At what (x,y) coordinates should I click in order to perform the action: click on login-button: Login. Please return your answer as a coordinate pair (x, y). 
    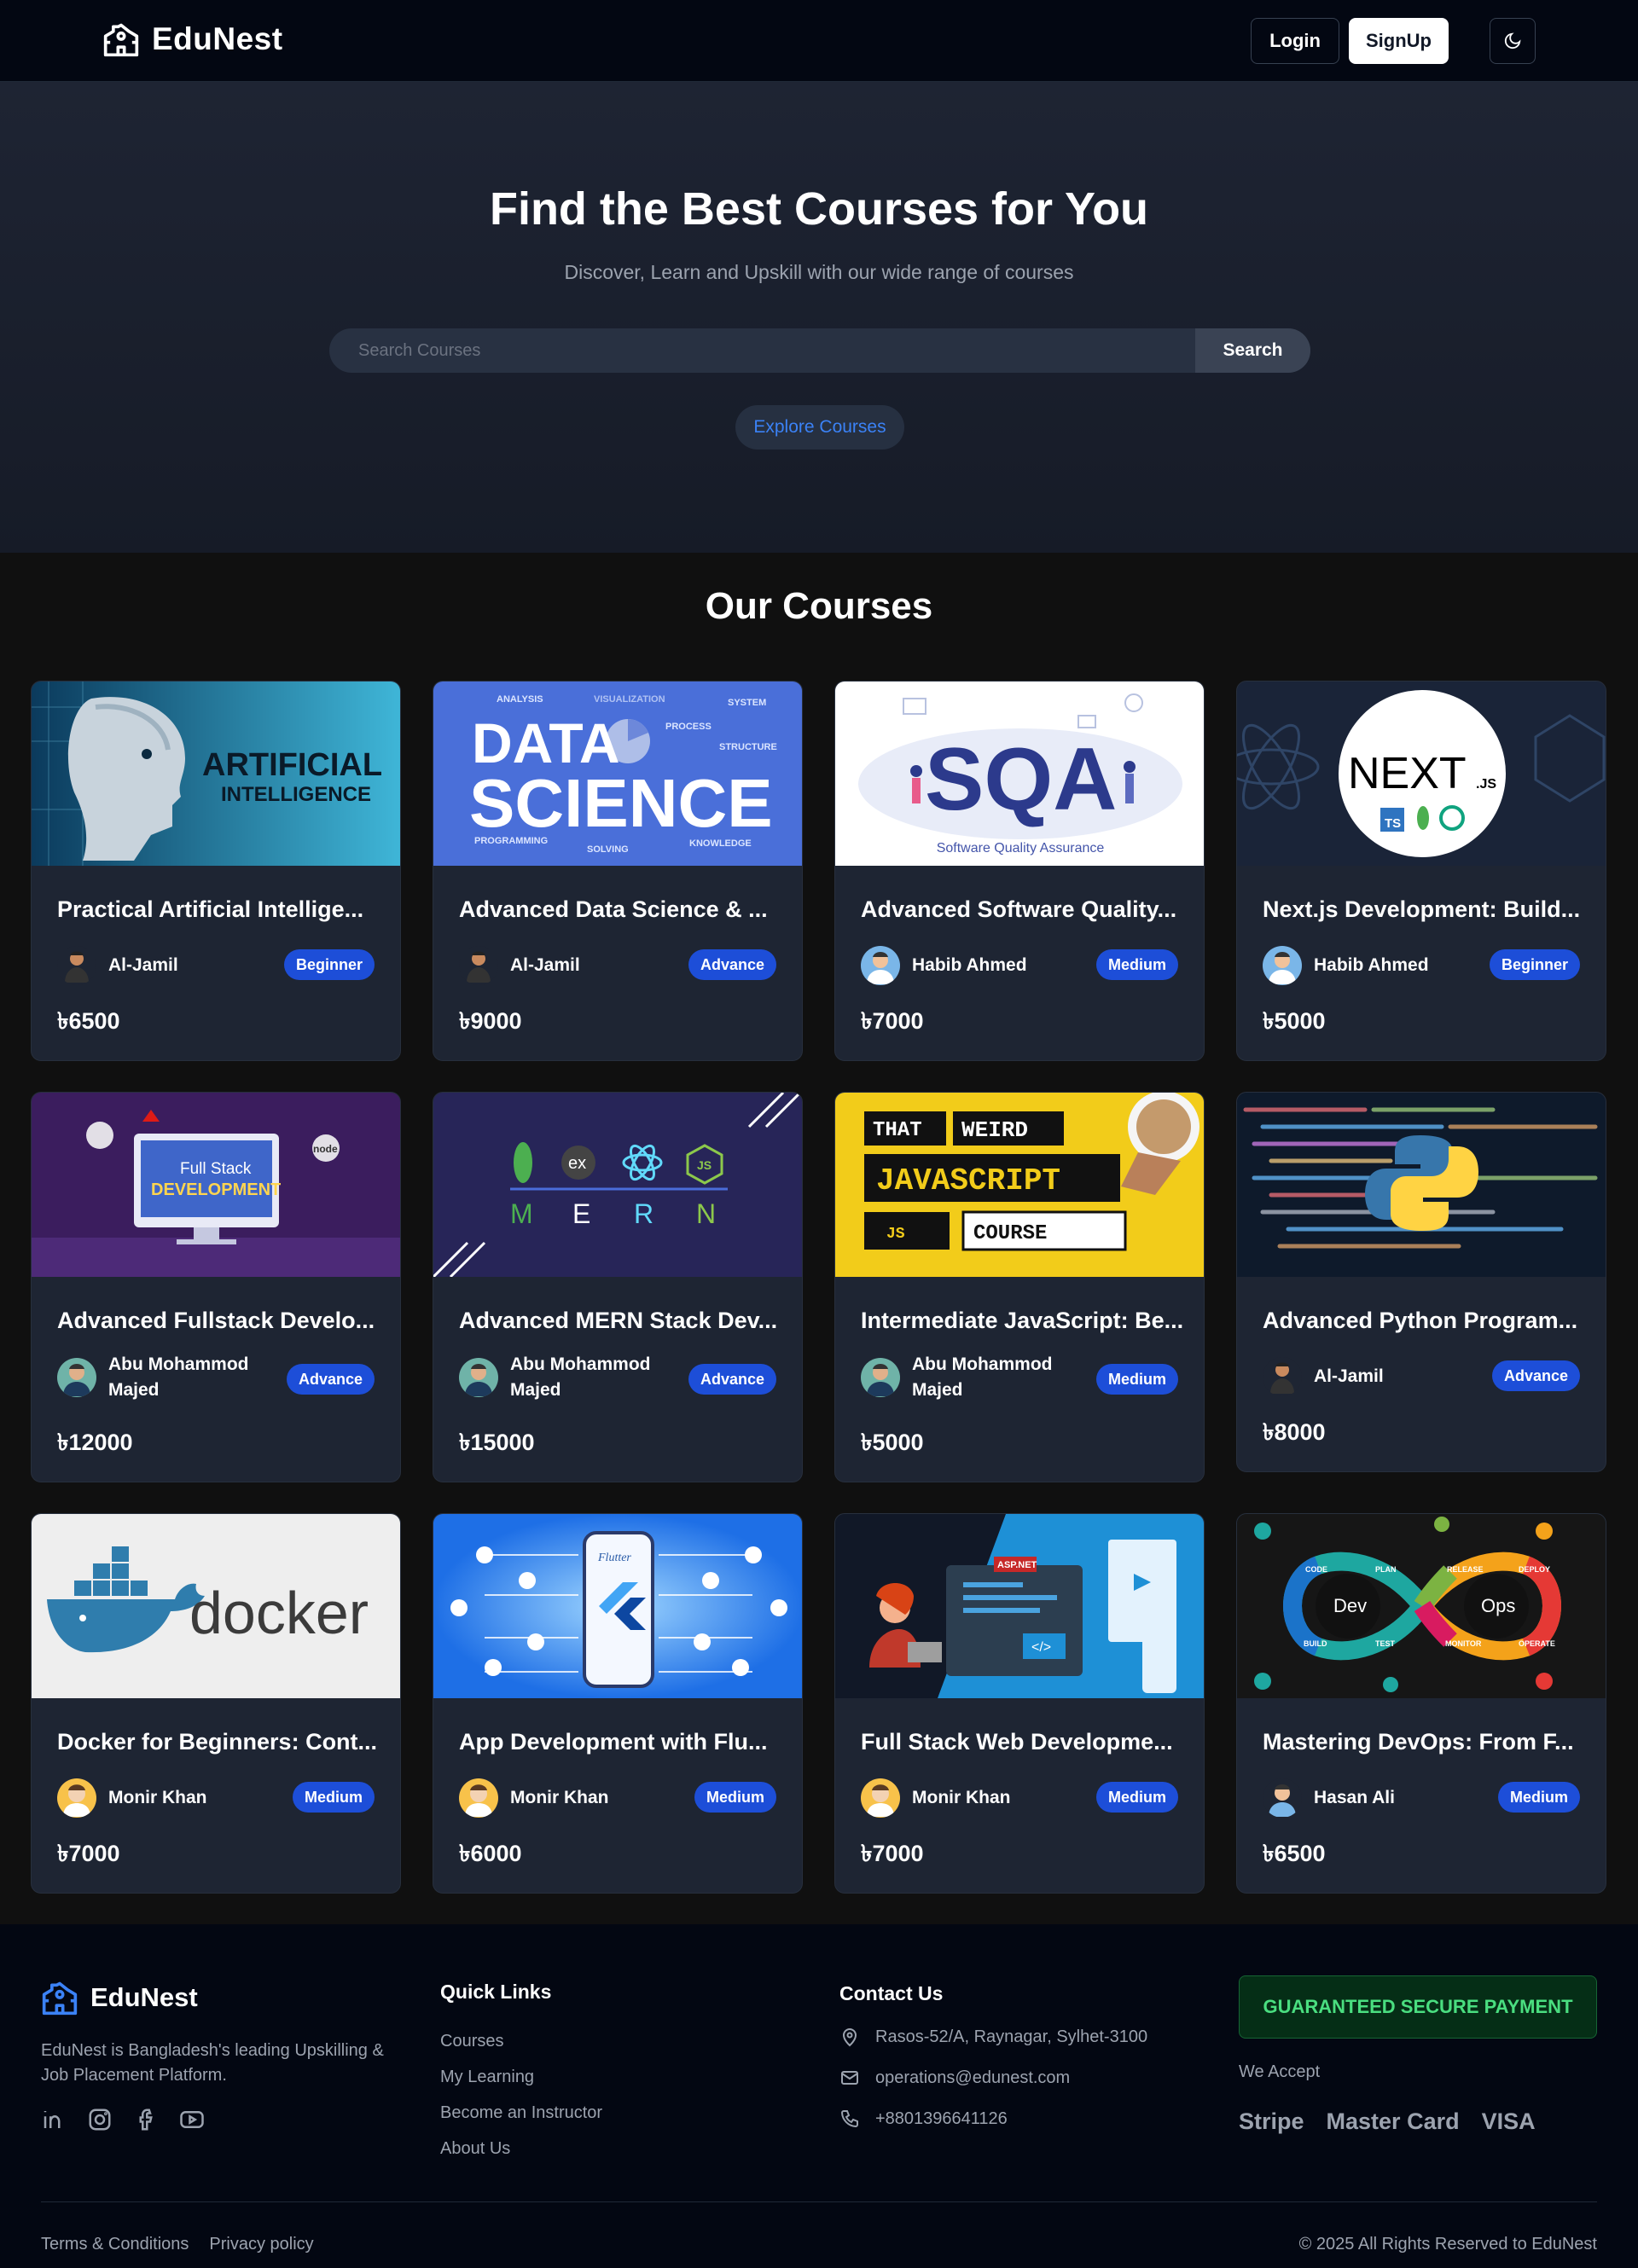
    Looking at the image, I should click on (1295, 41).